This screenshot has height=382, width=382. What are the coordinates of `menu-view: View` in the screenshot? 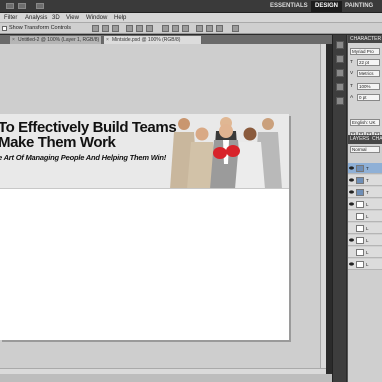 It's located at (72, 18).